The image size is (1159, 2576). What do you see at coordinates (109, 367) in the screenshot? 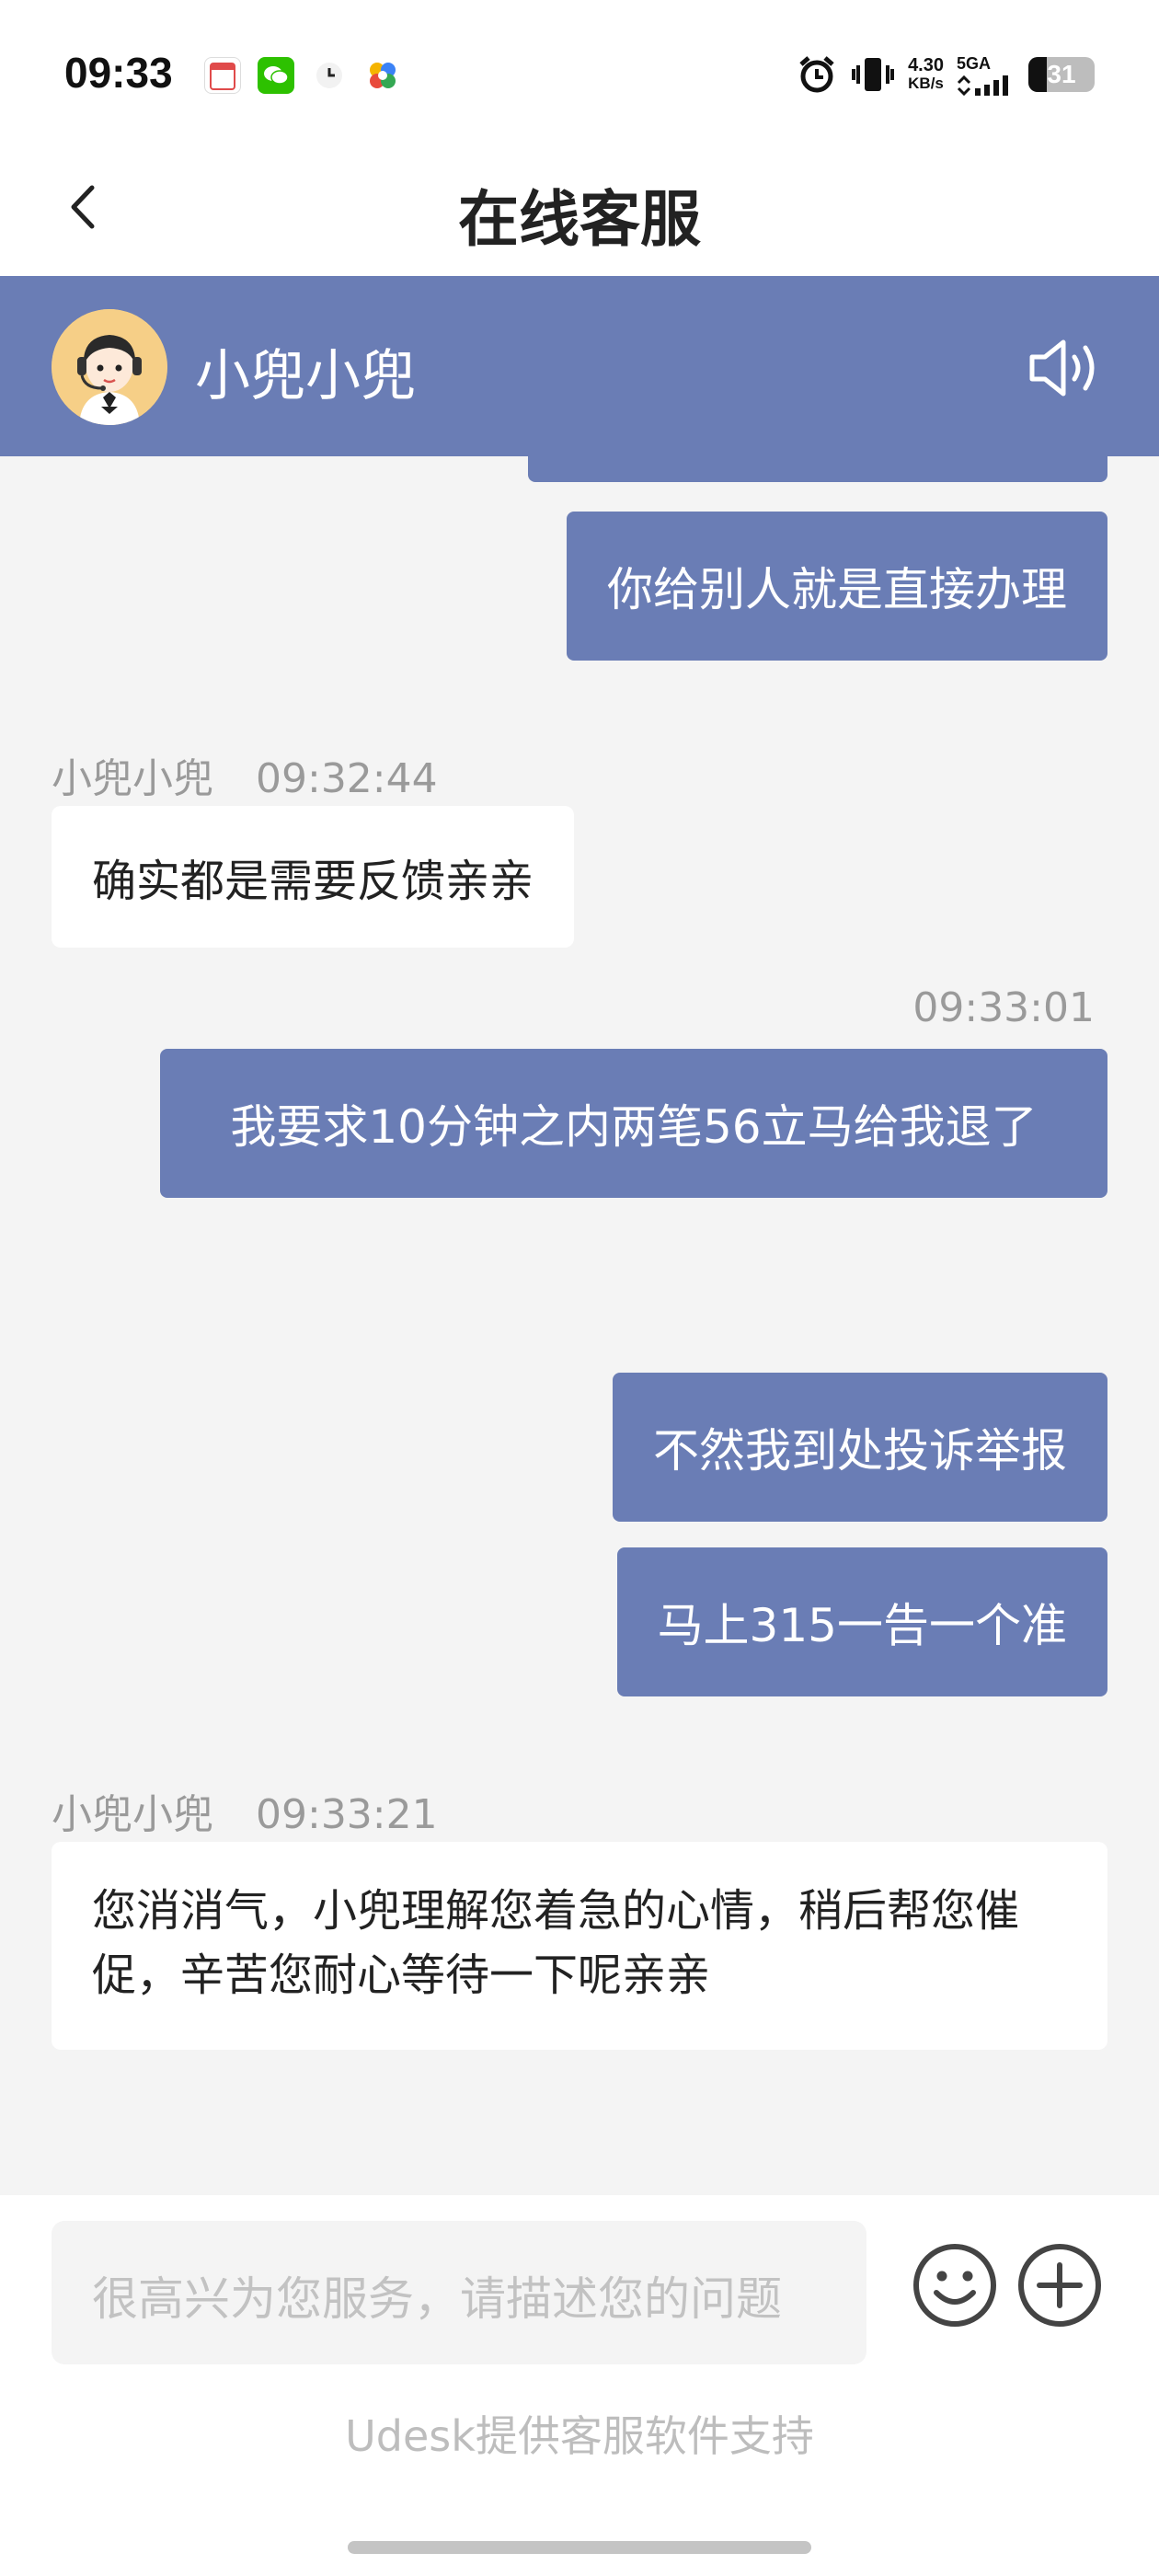
I see `agent-avatar` at bounding box center [109, 367].